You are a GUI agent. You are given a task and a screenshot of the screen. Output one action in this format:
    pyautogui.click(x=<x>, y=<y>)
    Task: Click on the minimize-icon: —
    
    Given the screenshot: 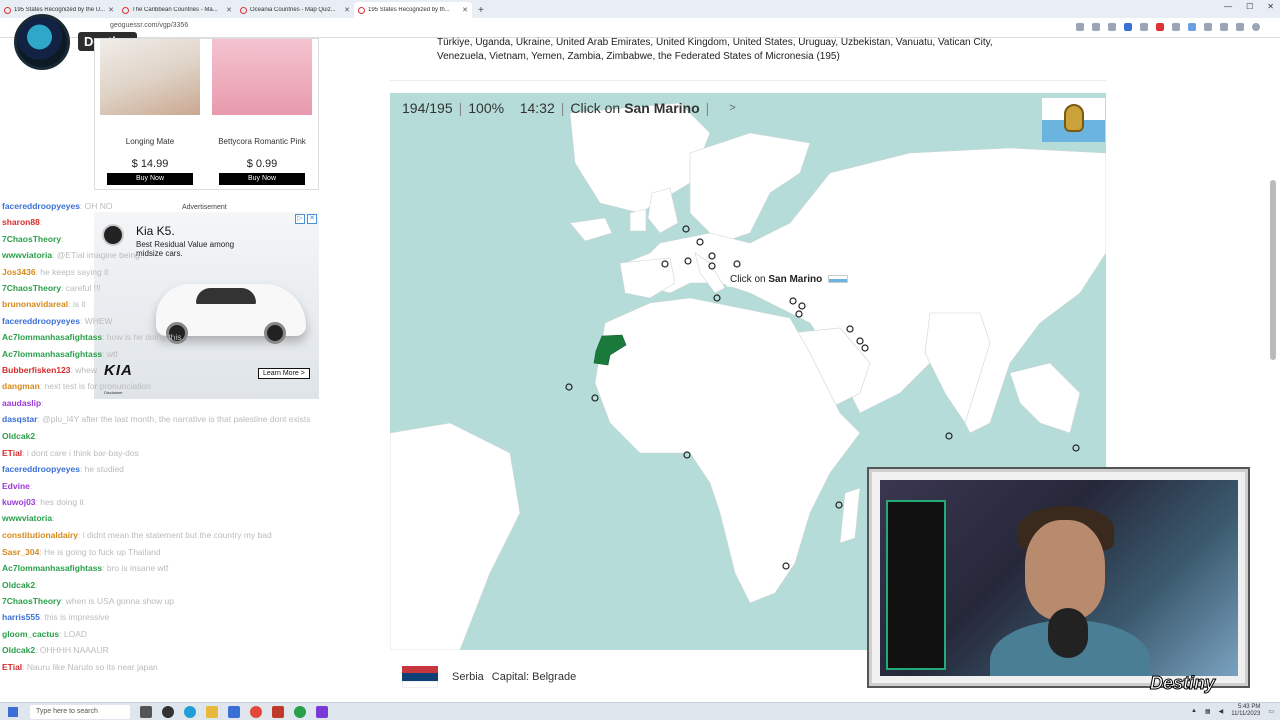 What is the action you would take?
    pyautogui.click(x=1228, y=6)
    